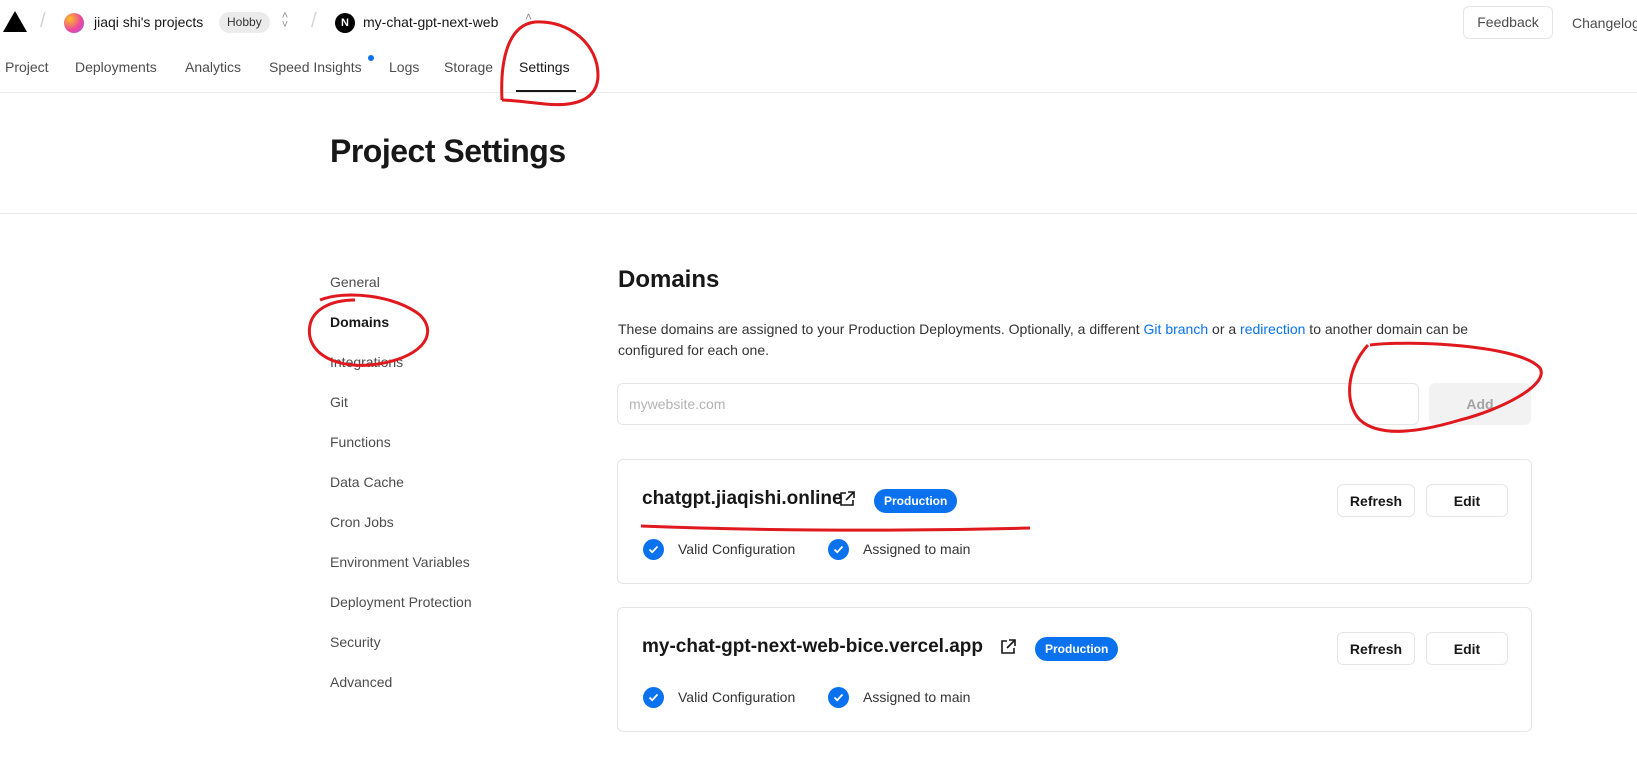 This screenshot has width=1637, height=781. Describe the element at coordinates (355, 642) in the screenshot. I see `sidebar-item-security: Security` at that location.